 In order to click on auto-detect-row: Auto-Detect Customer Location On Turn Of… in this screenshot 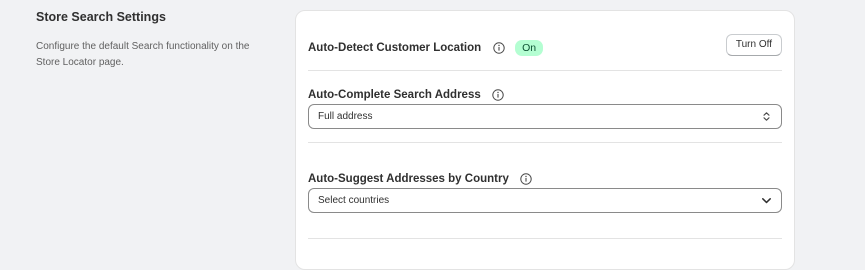, I will do `click(545, 45)`.